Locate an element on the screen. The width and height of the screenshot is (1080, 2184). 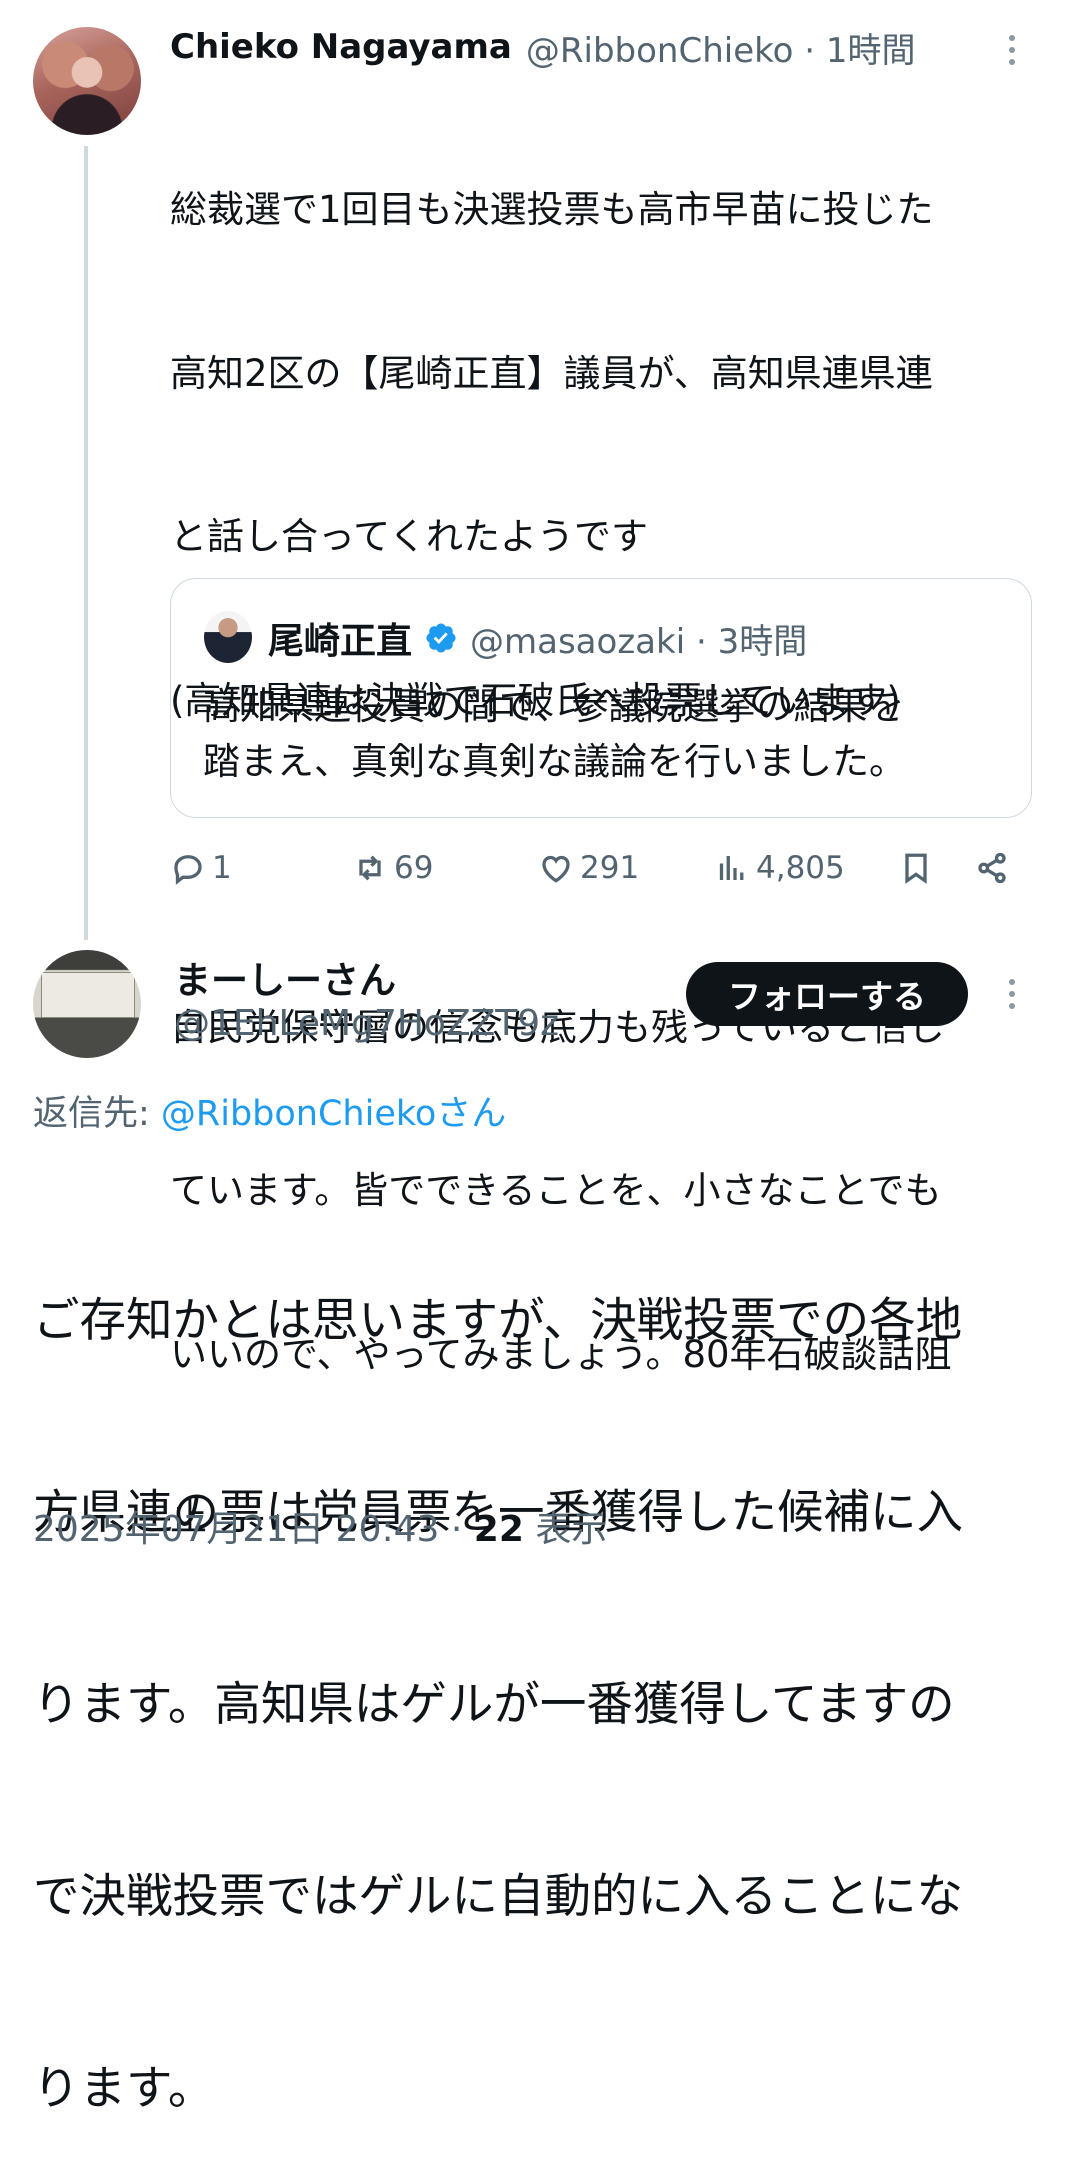
author-handle-text: @RibbonChieko is located at coordinates (660, 51).